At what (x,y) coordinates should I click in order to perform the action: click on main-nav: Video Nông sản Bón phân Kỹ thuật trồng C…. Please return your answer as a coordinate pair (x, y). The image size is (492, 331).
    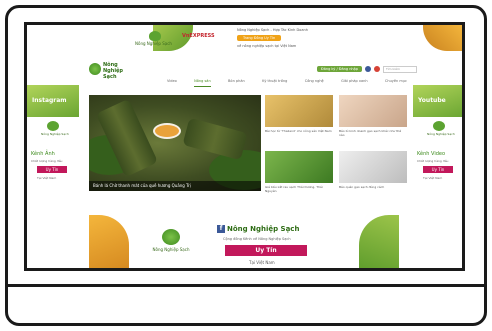
    Looking at the image, I should click on (287, 83).